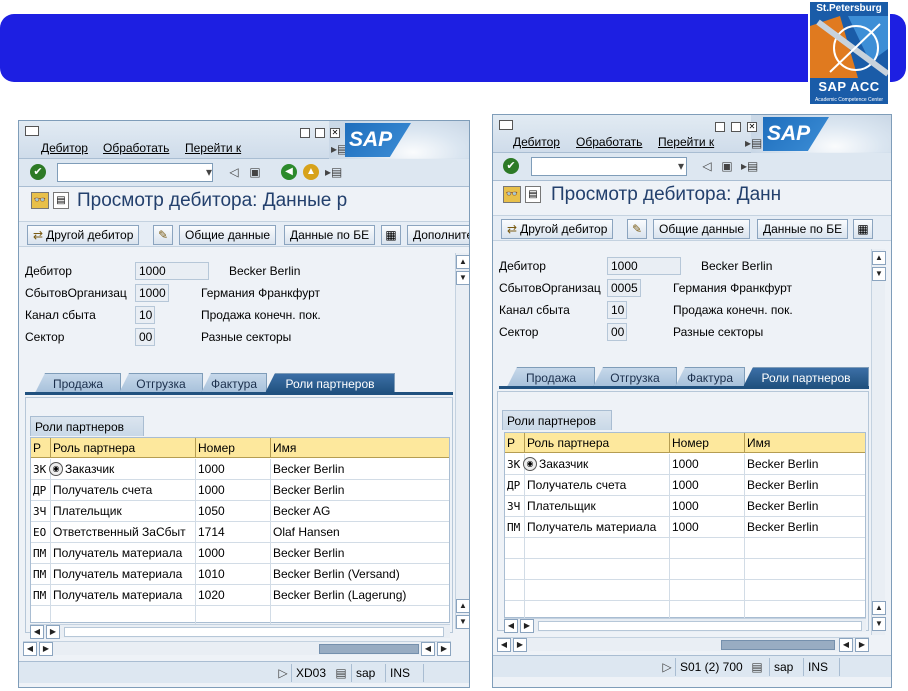 Image resolution: width=908 pixels, height=691 pixels. Describe the element at coordinates (78, 383) in the screenshot. I see `tab-sales: Продажа` at that location.